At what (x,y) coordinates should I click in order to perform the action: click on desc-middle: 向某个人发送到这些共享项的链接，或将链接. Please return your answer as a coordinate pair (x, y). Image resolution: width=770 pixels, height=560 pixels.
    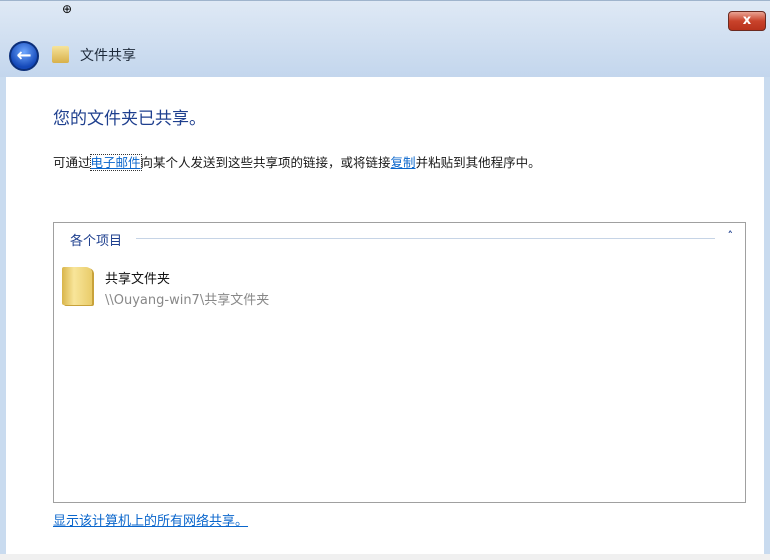
    Looking at the image, I should click on (265, 162).